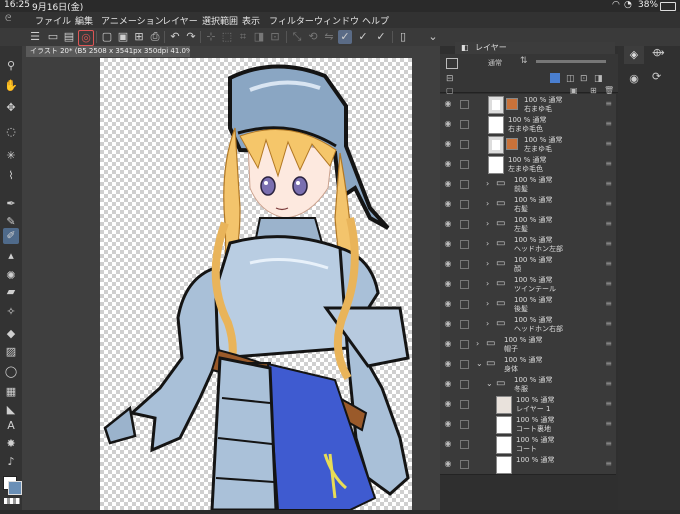 This screenshot has width=680, height=514. Describe the element at coordinates (555, 78) in the screenshot. I see `layer-color-icon` at that location.